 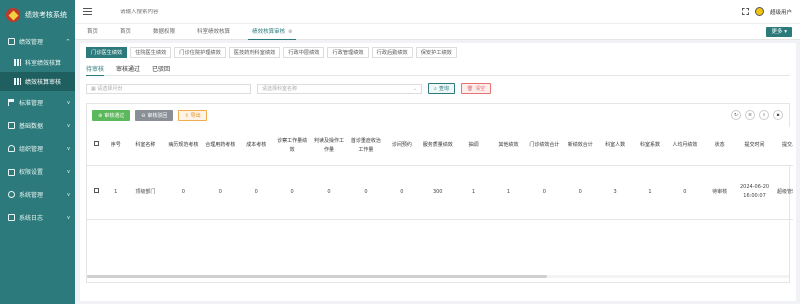 What do you see at coordinates (213, 32) in the screenshot?
I see `tab-dept-accounting: 科室绩效核算` at bounding box center [213, 32].